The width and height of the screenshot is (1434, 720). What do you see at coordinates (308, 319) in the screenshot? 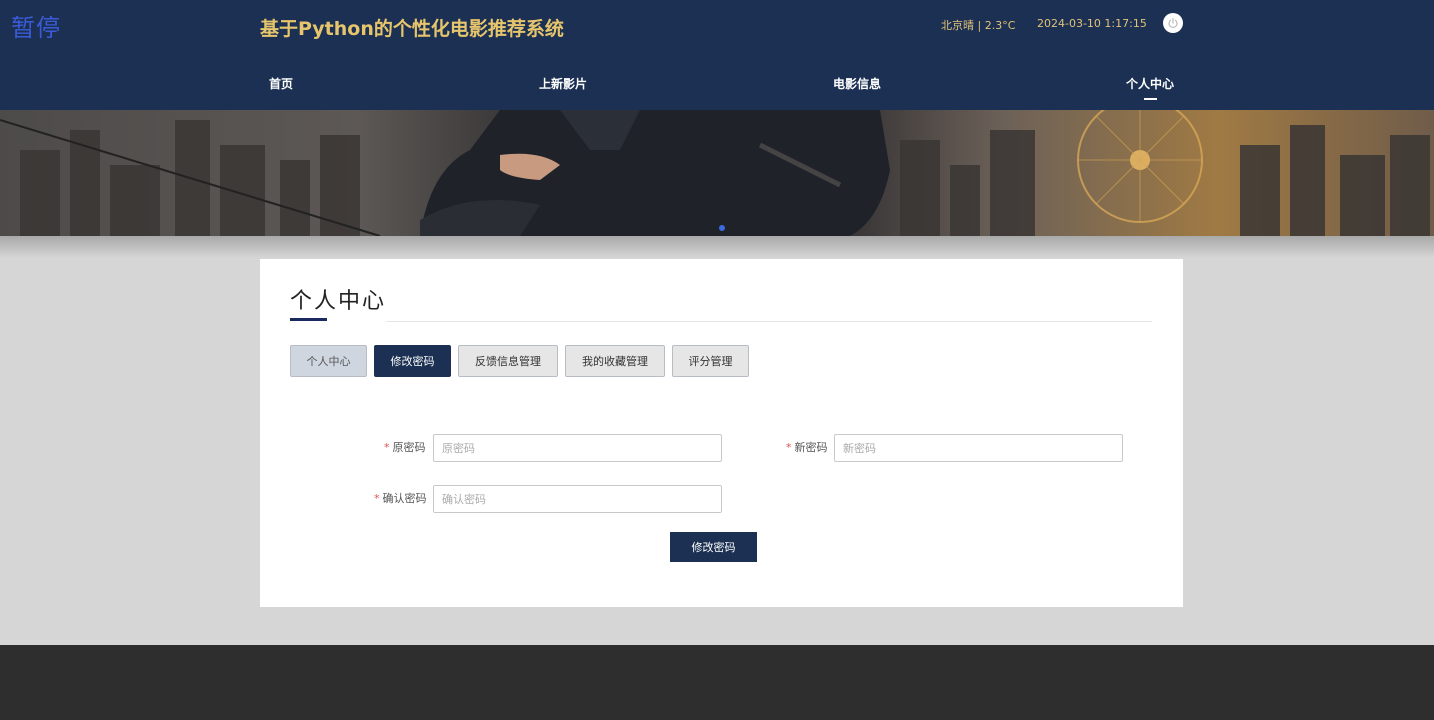
I see `title-accent-bar` at bounding box center [308, 319].